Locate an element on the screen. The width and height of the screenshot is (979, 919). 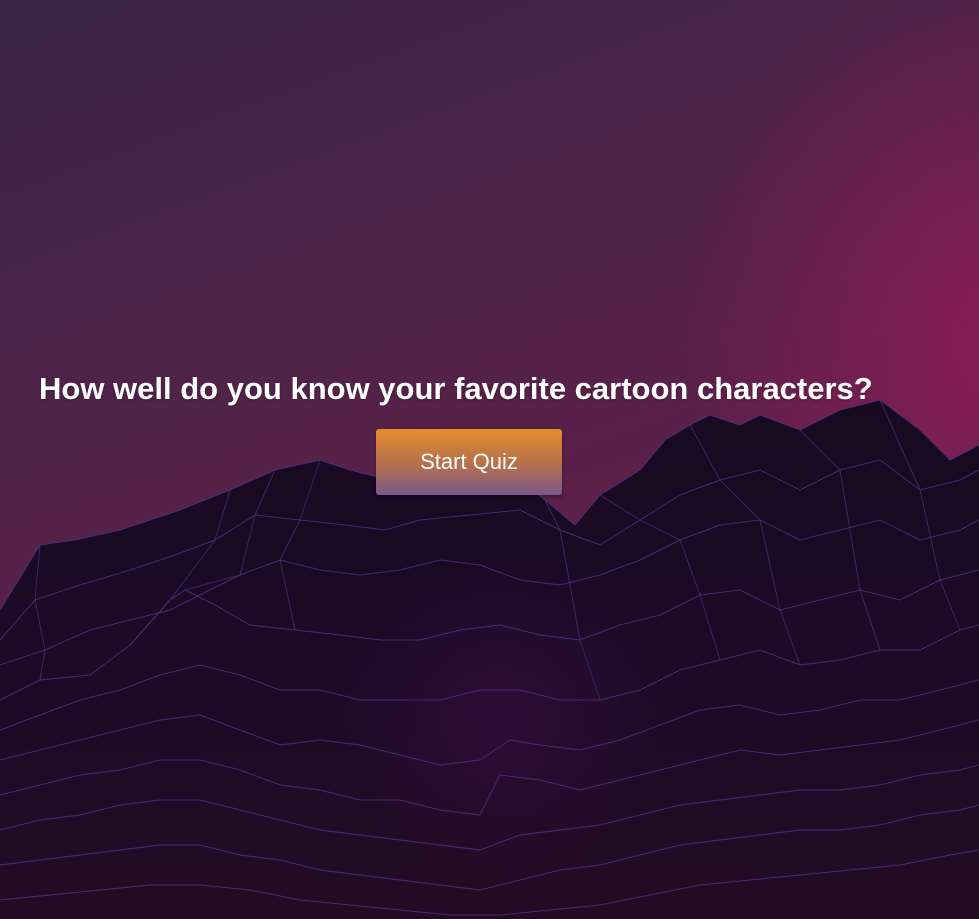
start-quiz-button: Start Quiz is located at coordinates (469, 462).